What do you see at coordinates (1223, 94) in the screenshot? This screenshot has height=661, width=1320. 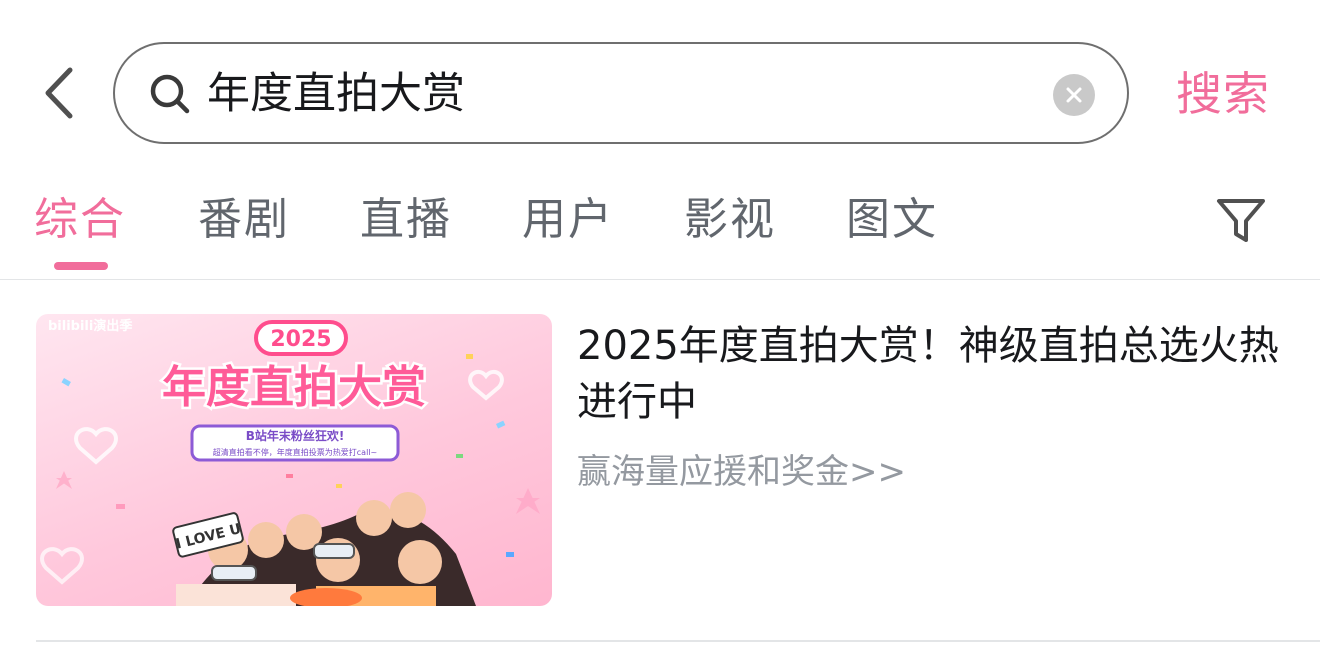 I see `search-button: 搜索` at bounding box center [1223, 94].